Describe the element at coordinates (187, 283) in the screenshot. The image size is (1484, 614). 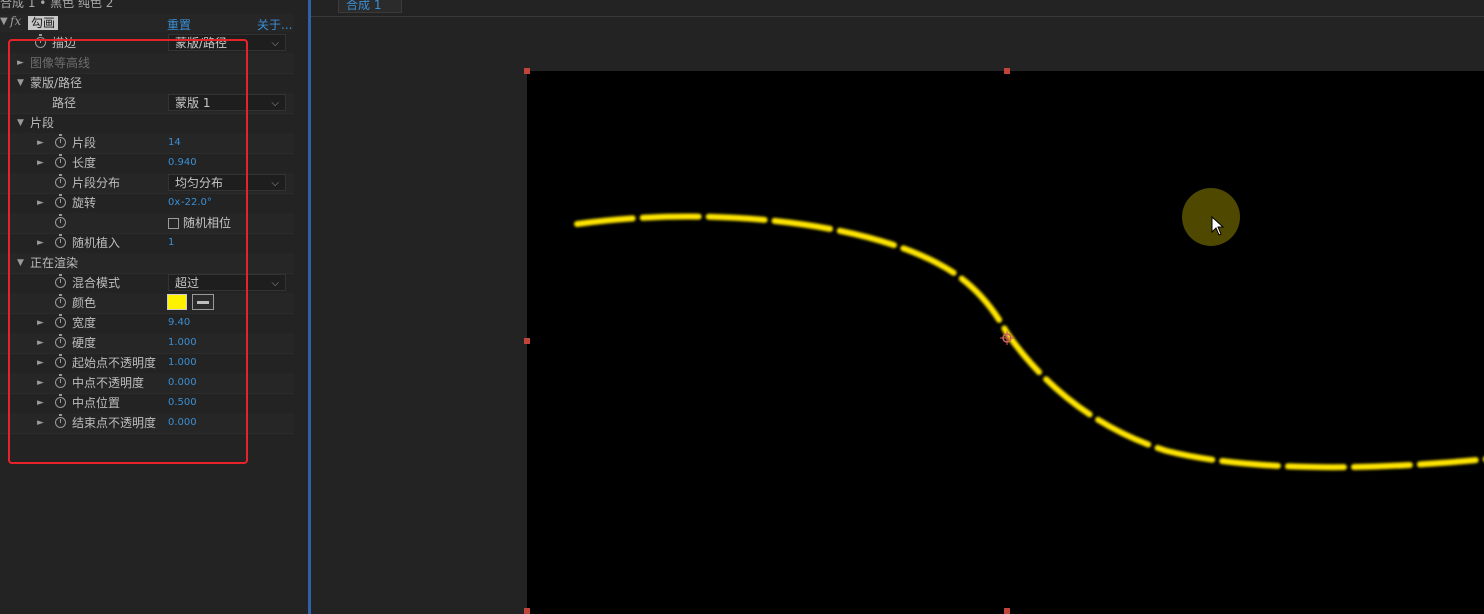
I see `dropdown-value: 超过` at that location.